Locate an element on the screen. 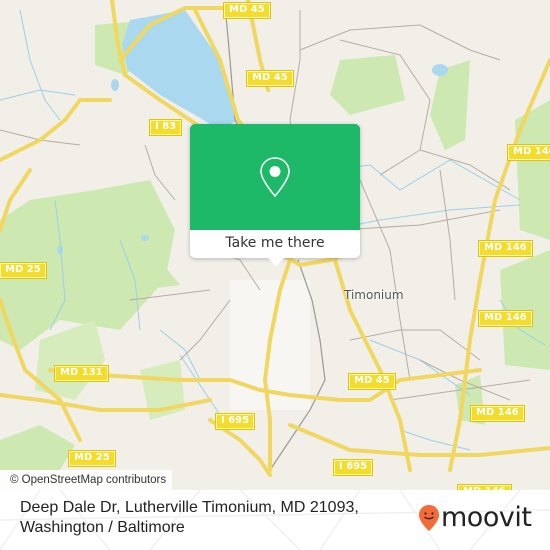 The width and height of the screenshot is (550, 550). place-label-timonium: Timonium is located at coordinates (374, 295).